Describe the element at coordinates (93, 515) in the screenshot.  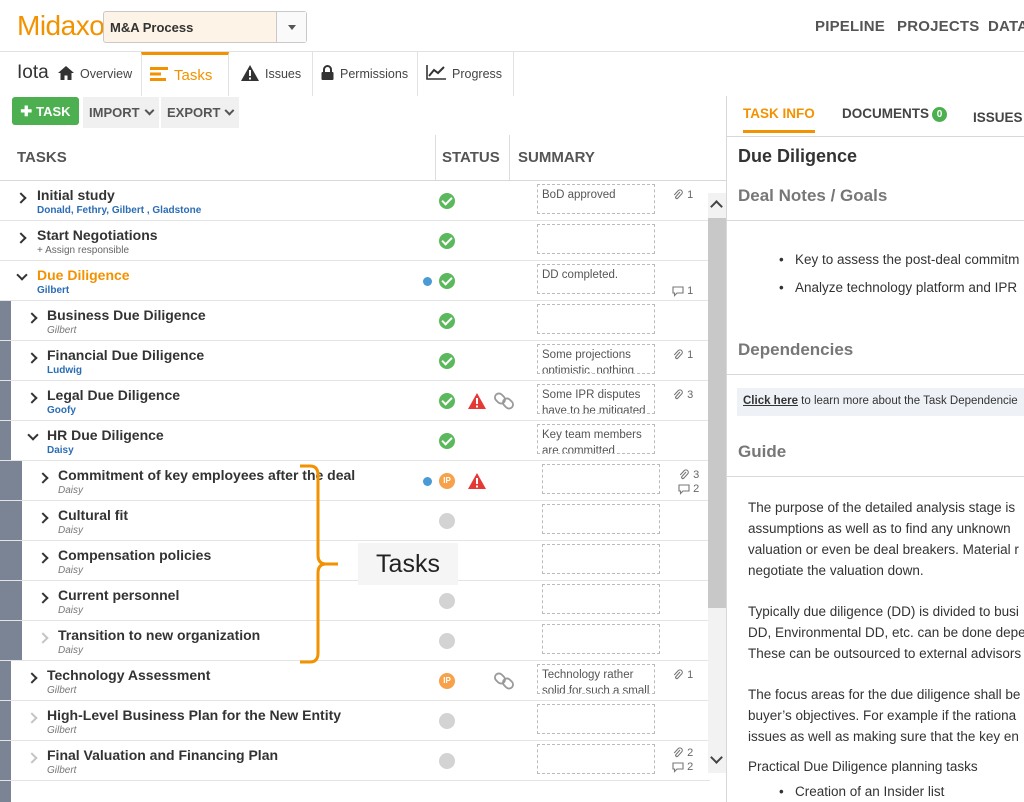
I see `task-title: Cultural fit` at that location.